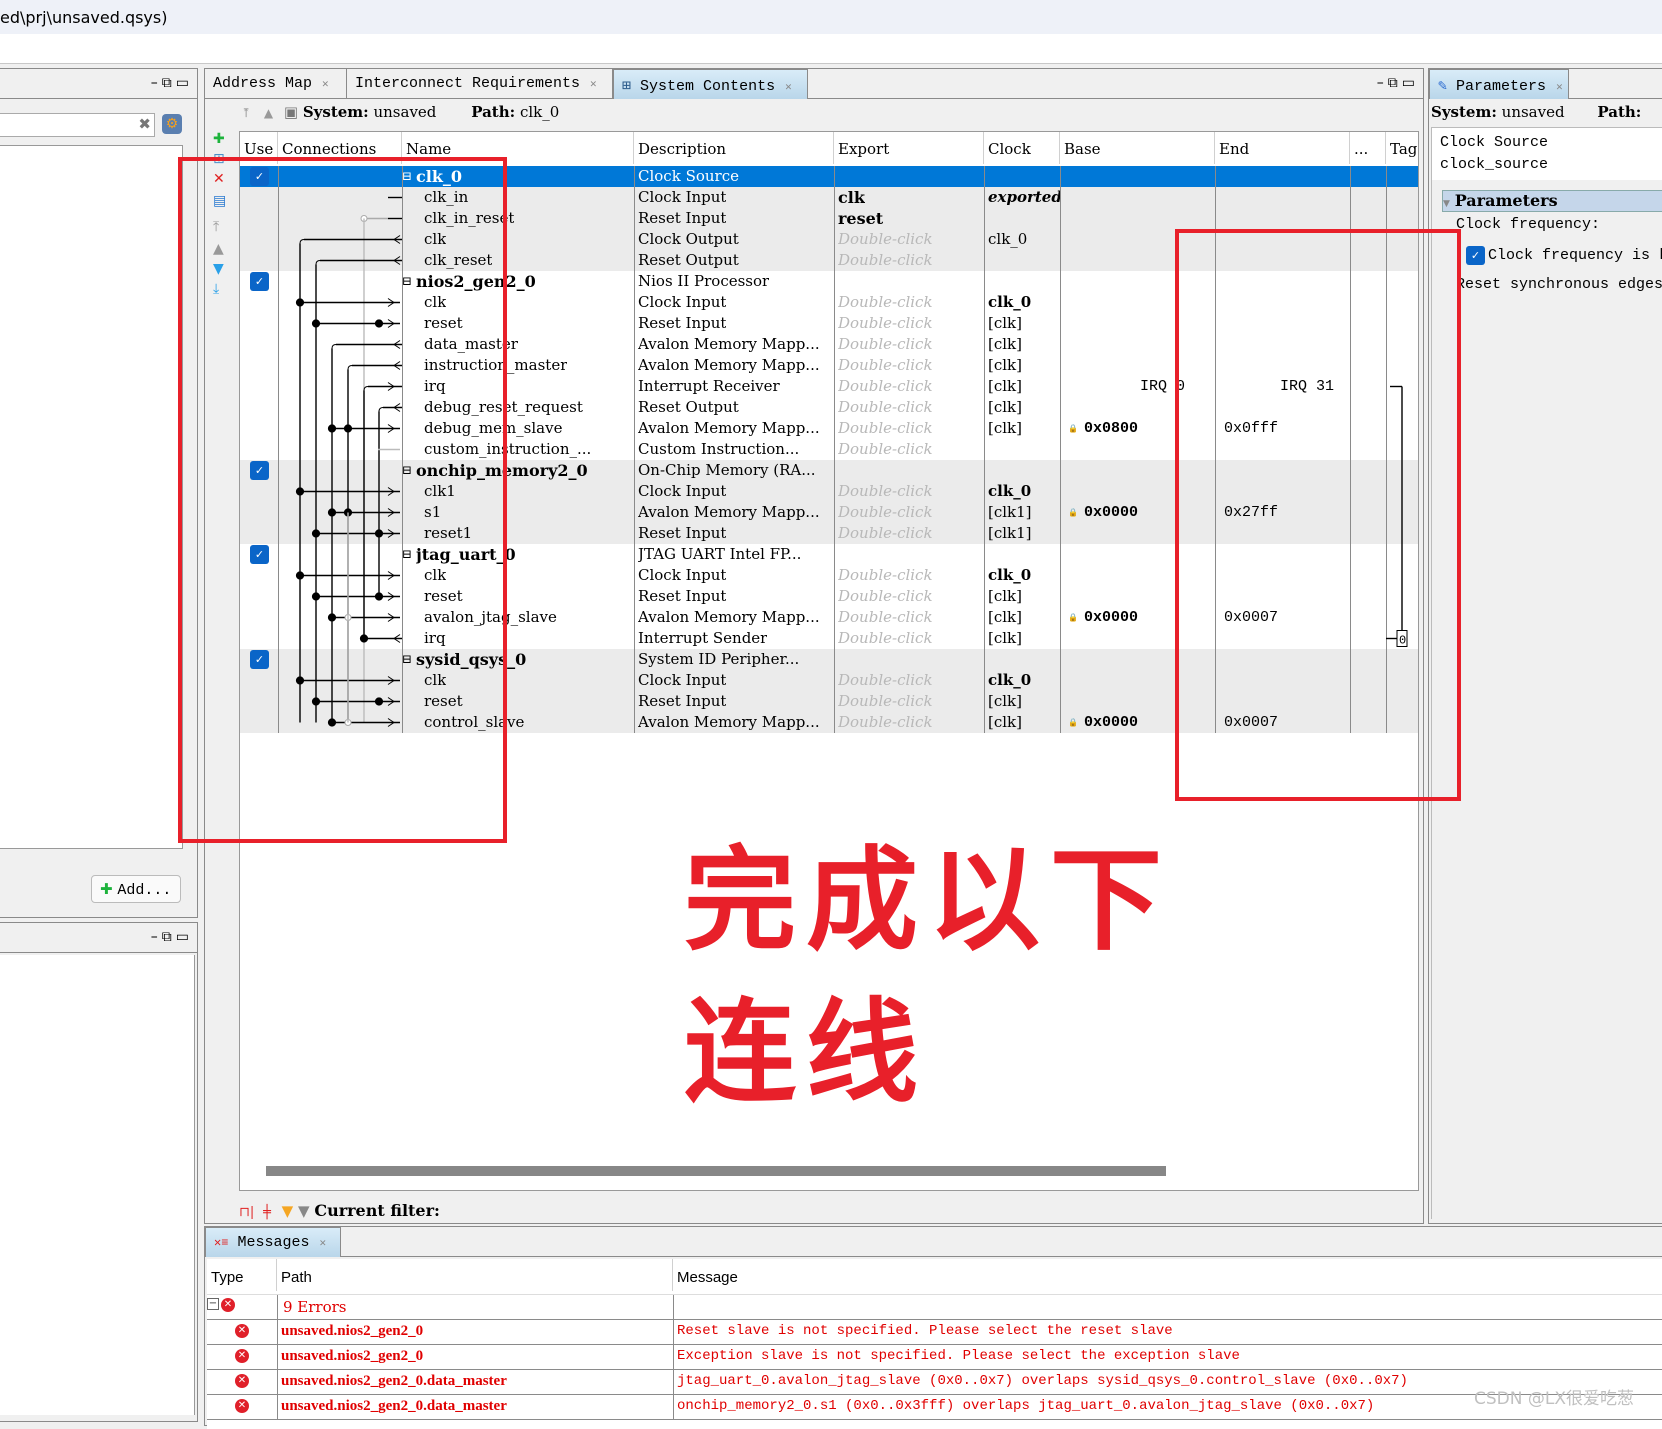 Image resolution: width=1662 pixels, height=1429 pixels. What do you see at coordinates (213, 1304) in the screenshot?
I see `collapse-icon: −` at bounding box center [213, 1304].